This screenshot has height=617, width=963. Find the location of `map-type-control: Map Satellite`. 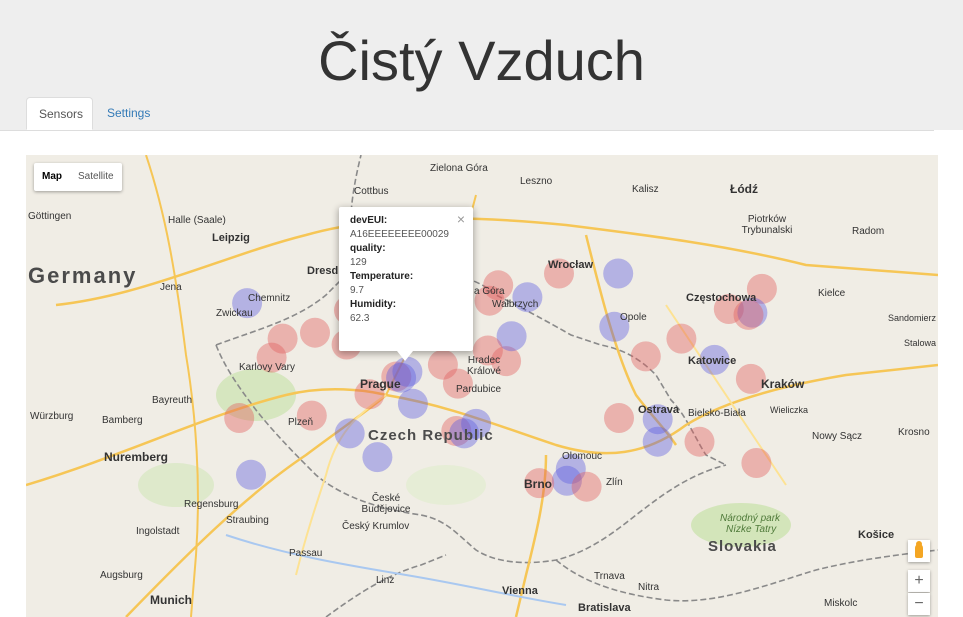

map-type-control: Map Satellite is located at coordinates (78, 177).